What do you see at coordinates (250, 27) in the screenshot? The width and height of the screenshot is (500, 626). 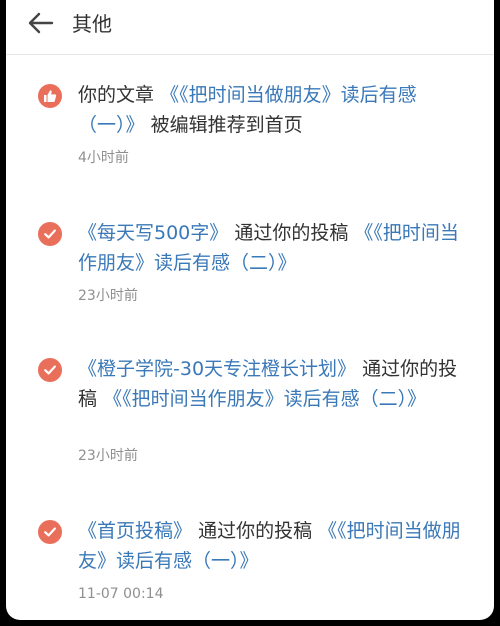 I see `top-bar: 其他` at bounding box center [250, 27].